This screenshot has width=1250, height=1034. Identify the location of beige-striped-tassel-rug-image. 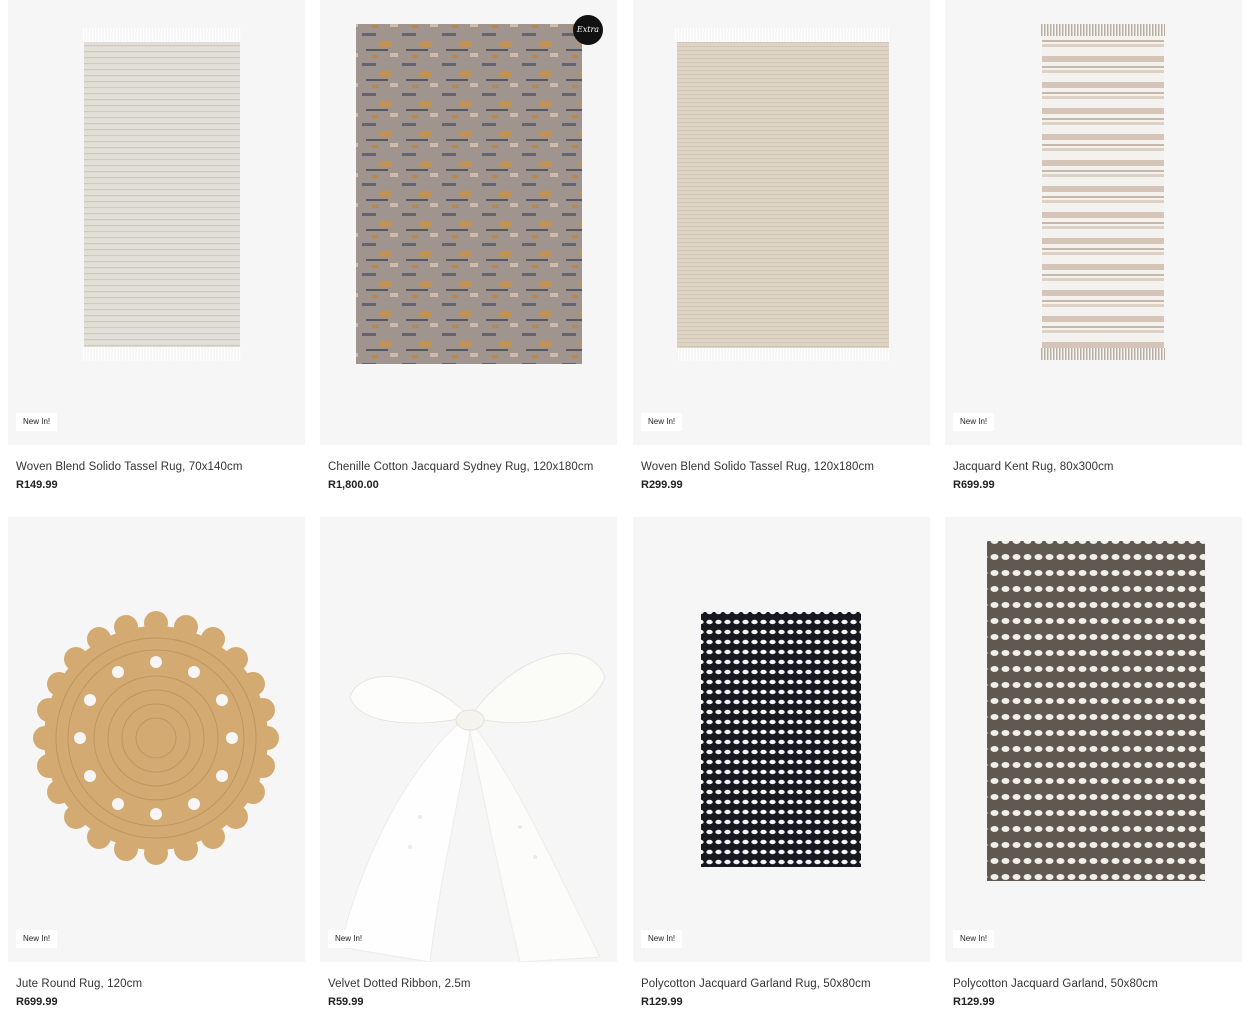
(162, 194).